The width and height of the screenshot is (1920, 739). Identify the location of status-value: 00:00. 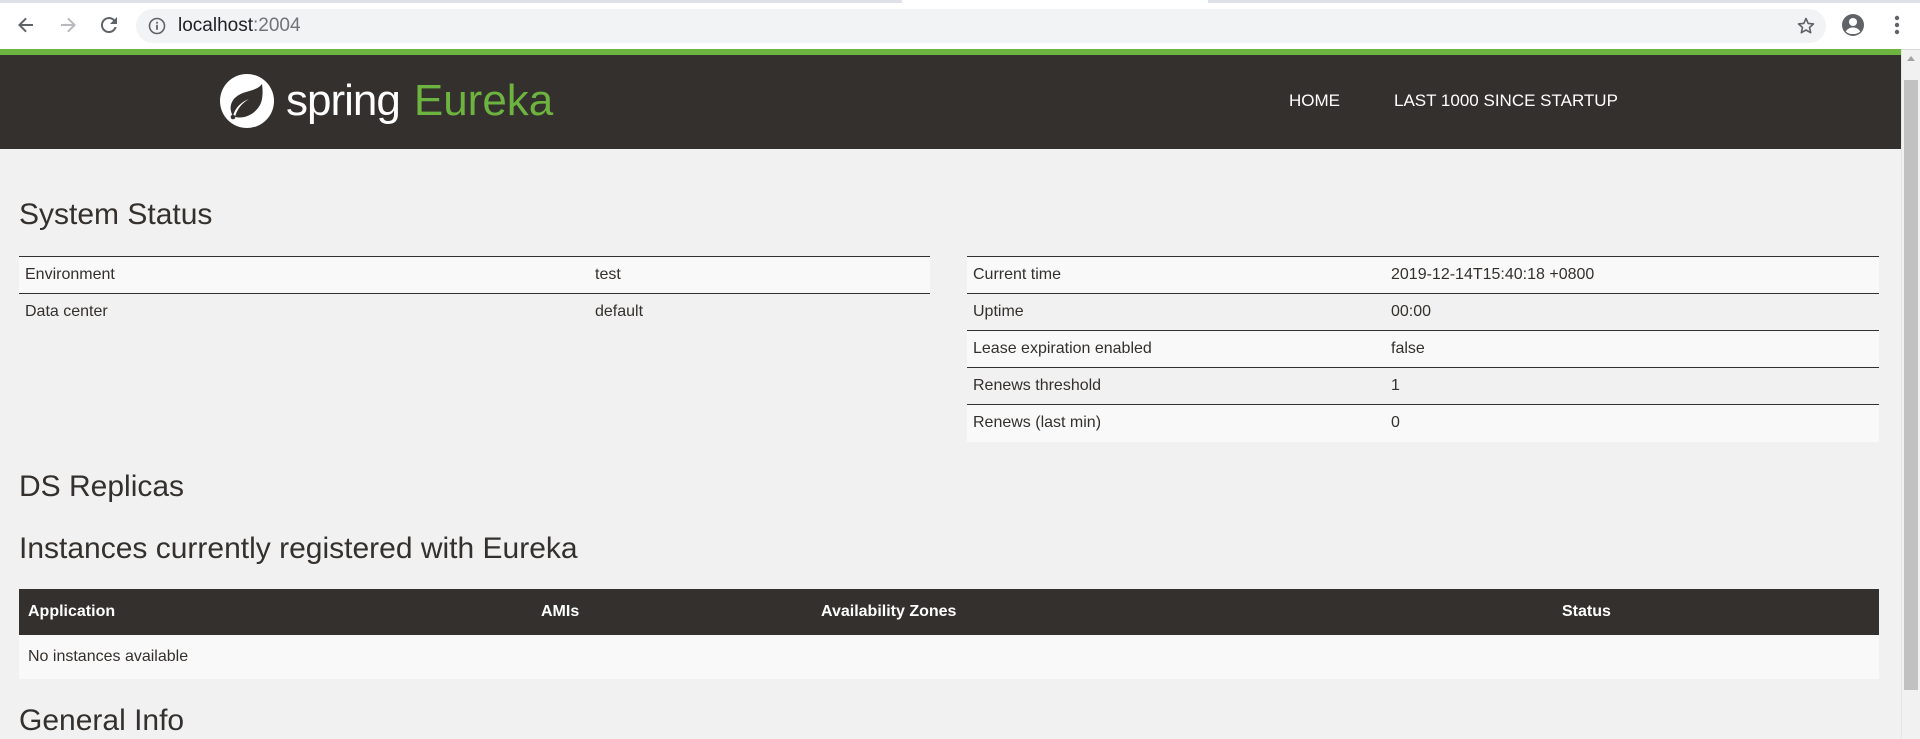
(1632, 312).